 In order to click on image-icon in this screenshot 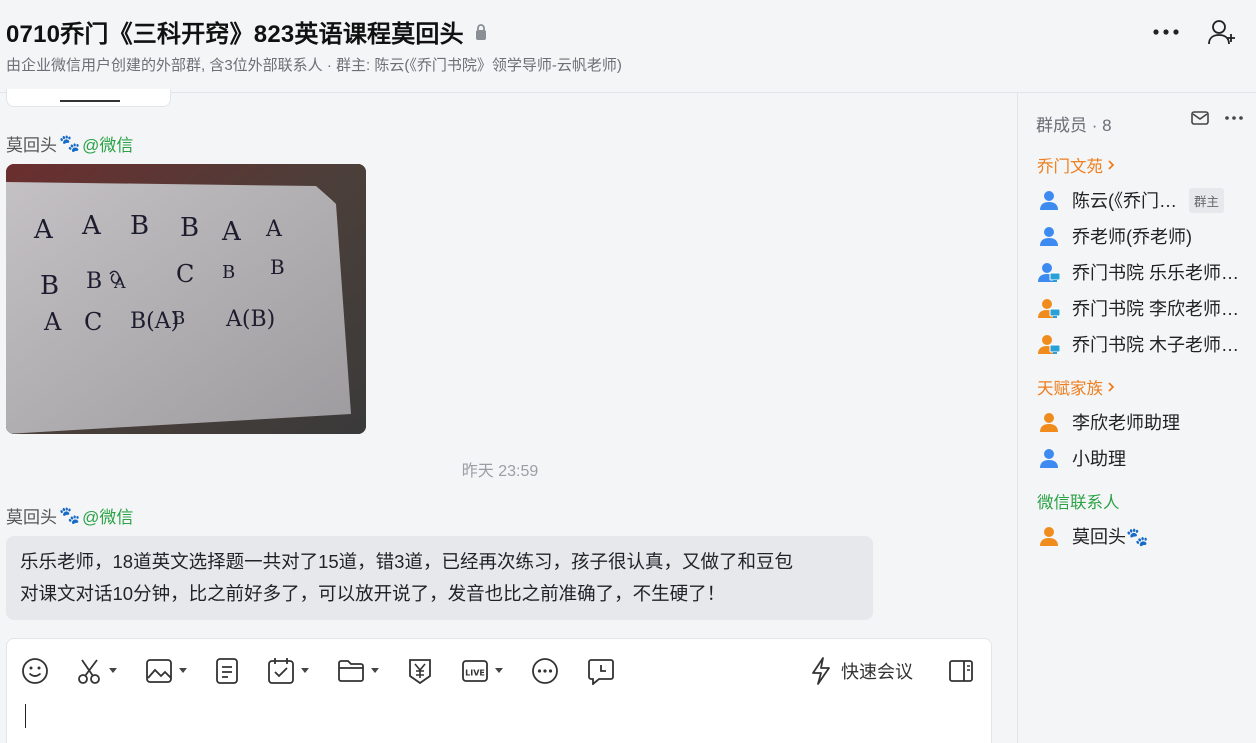, I will do `click(166, 671)`.